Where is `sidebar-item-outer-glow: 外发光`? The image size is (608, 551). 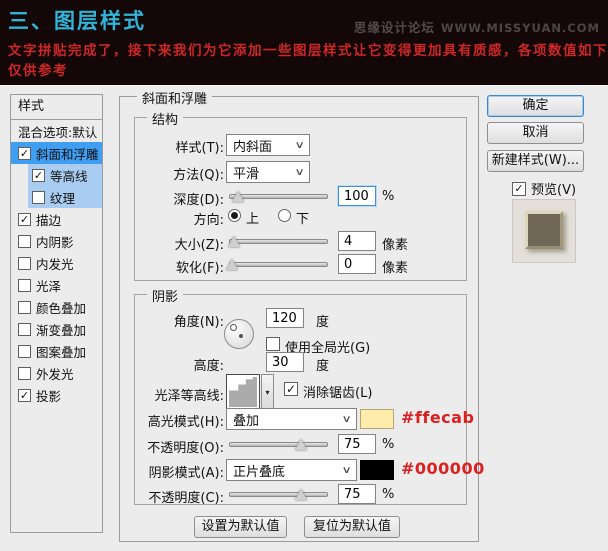
sidebar-item-outer-glow: 外发光 is located at coordinates (56, 373).